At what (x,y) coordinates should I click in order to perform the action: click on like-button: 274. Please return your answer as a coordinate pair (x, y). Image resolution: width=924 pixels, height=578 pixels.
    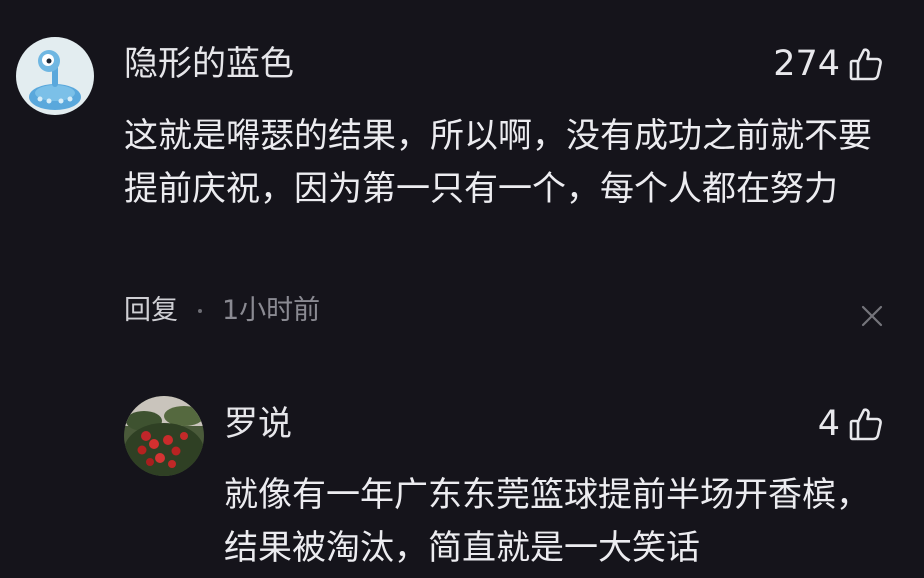
    Looking at the image, I should click on (828, 64).